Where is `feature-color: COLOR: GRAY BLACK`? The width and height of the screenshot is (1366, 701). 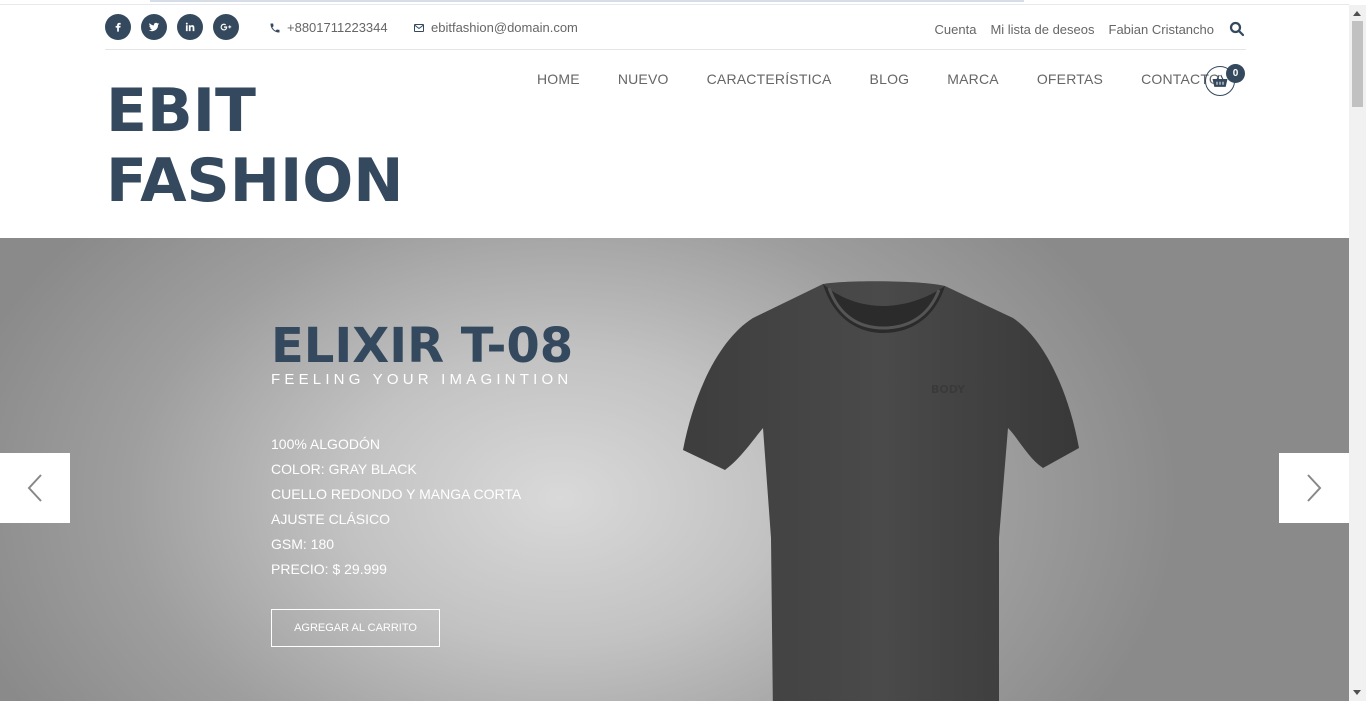 feature-color: COLOR: GRAY BLACK is located at coordinates (344, 469).